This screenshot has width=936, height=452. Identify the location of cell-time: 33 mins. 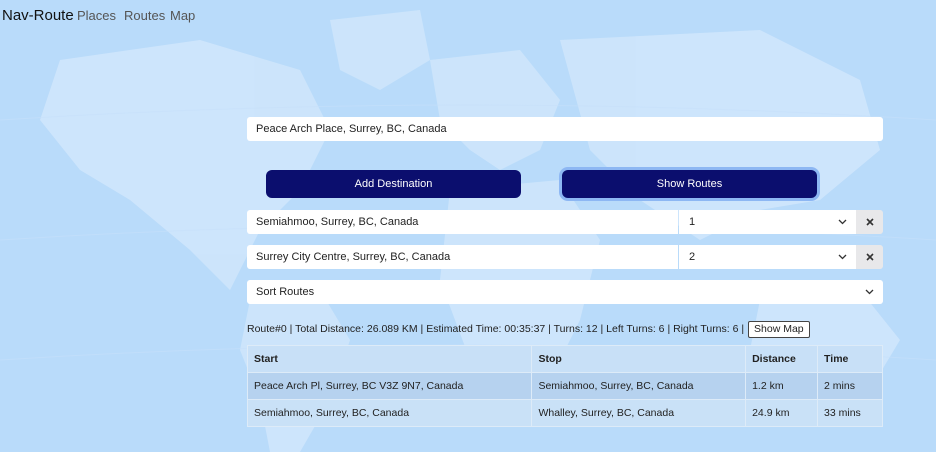
(850, 413).